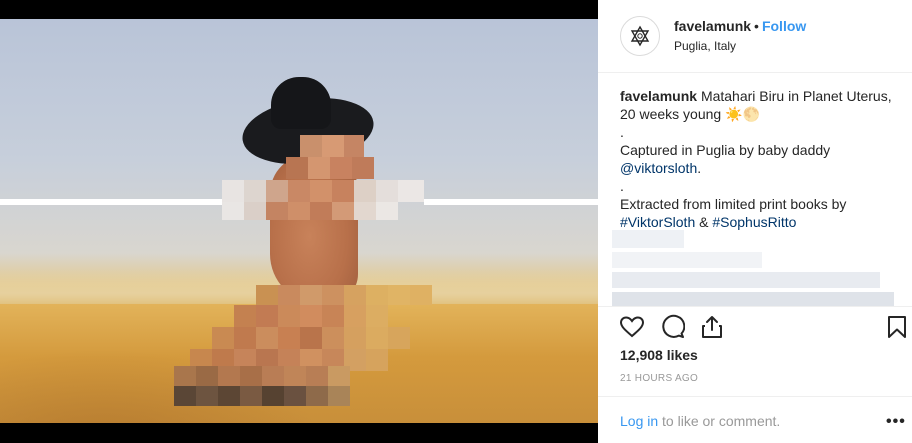  Describe the element at coordinates (301, 103) in the screenshot. I see `photo-hat-crown` at that location.